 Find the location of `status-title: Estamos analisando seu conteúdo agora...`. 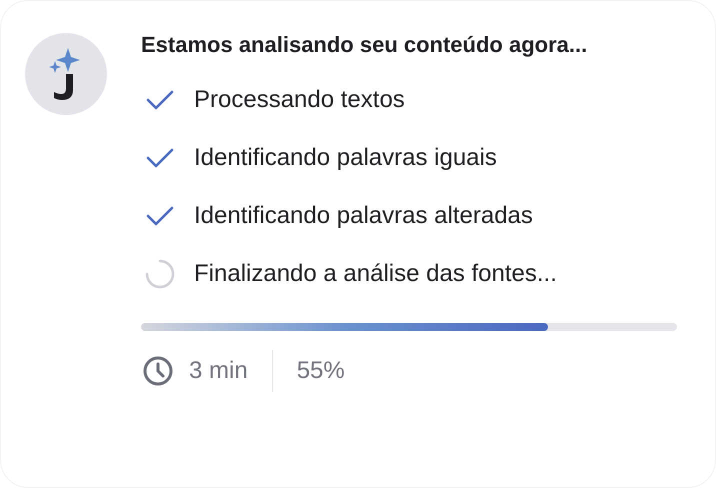

status-title: Estamos analisando seu conteúdo agora... is located at coordinates (364, 45).